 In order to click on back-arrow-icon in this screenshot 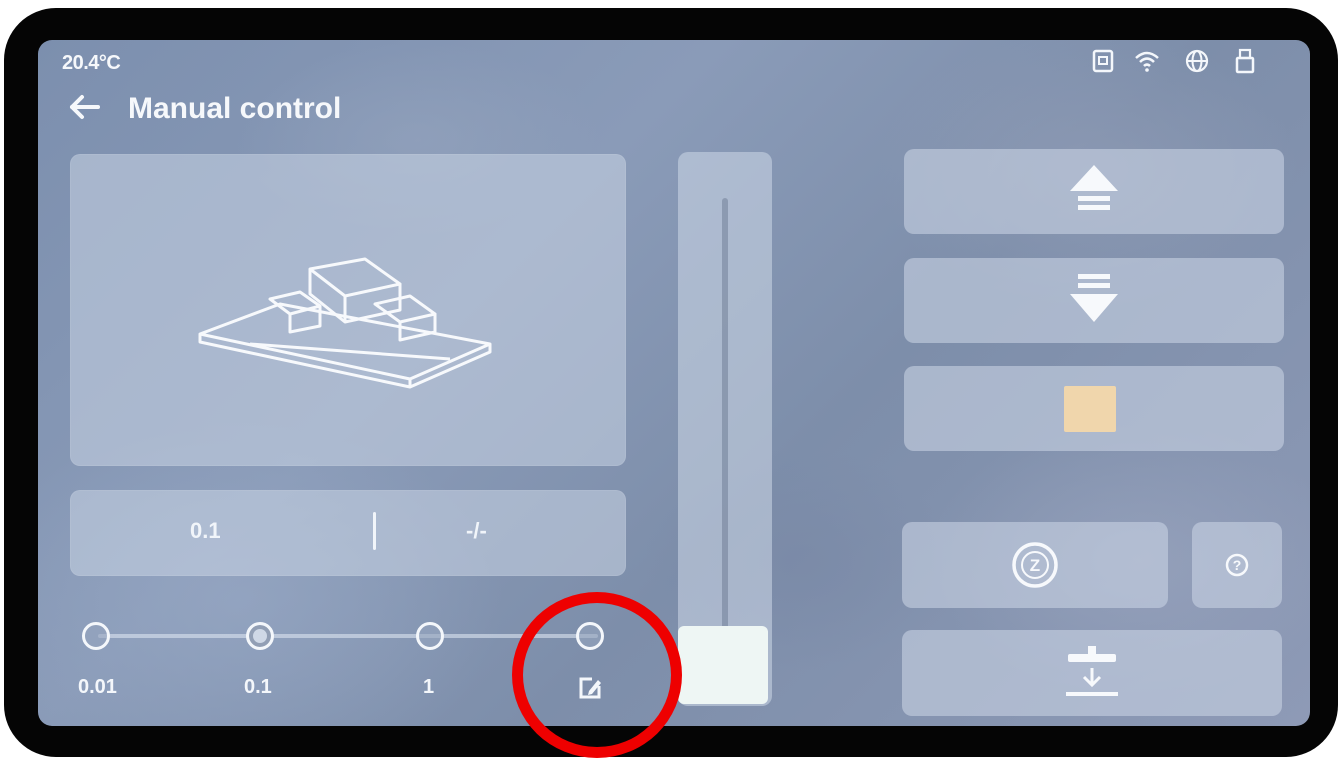, I will do `click(84, 107)`.